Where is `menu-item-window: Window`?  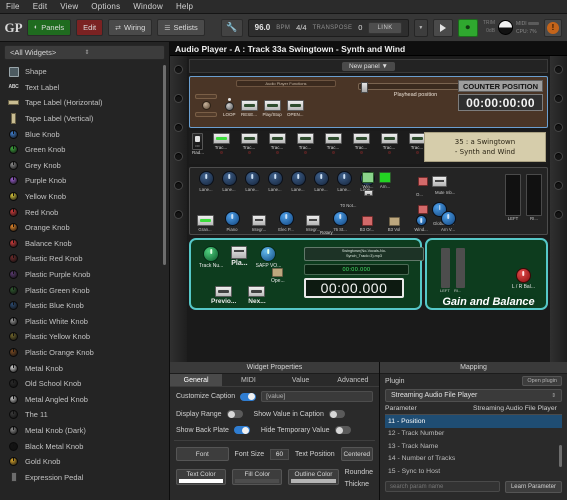
menu-item-window: Window is located at coordinates (148, 6).